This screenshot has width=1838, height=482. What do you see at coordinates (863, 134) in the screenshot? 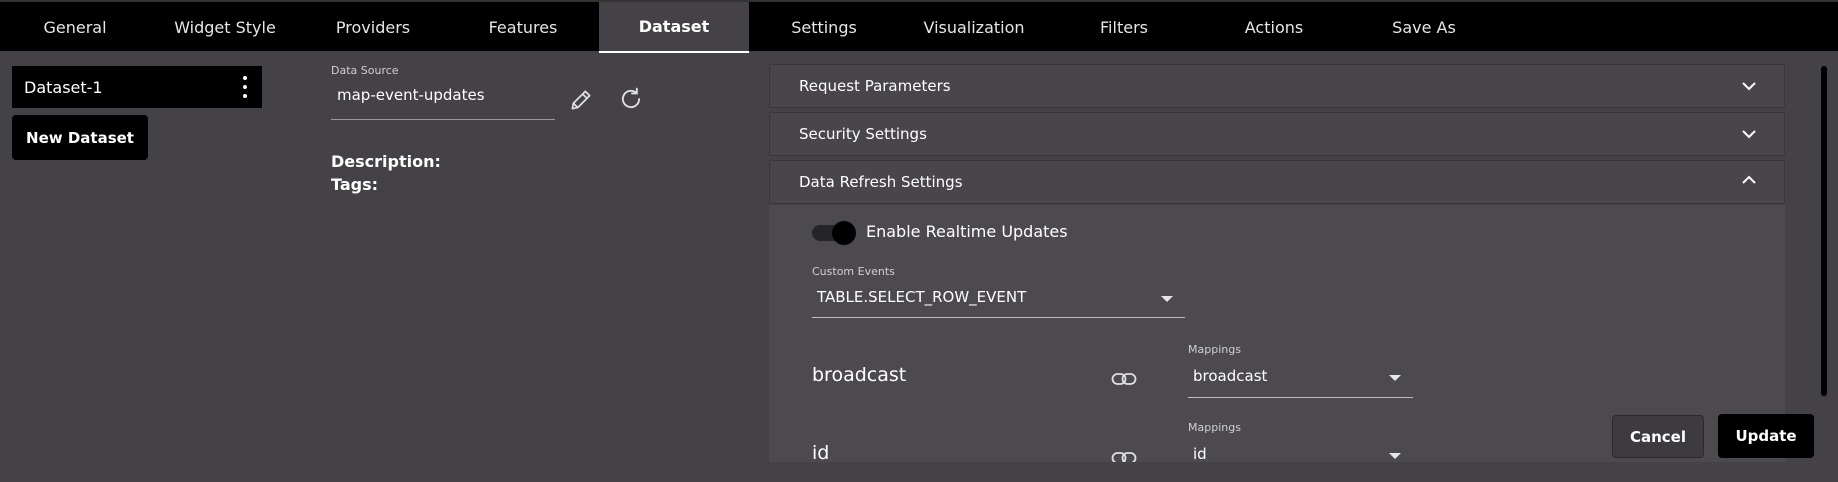
I see `accordion-title: Security Settings` at bounding box center [863, 134].